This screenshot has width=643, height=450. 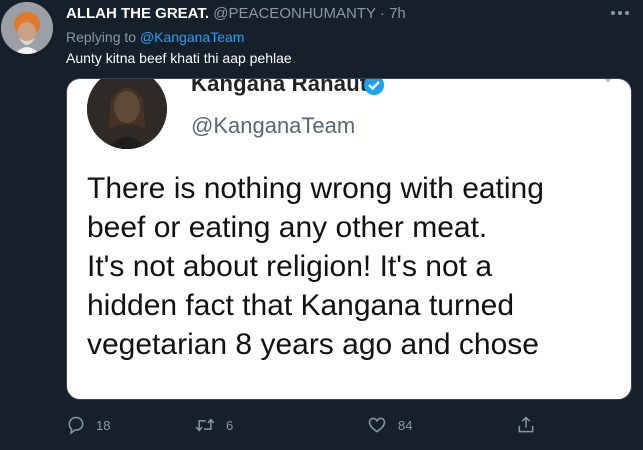 What do you see at coordinates (88, 425) in the screenshot?
I see `reply-button: 18` at bounding box center [88, 425].